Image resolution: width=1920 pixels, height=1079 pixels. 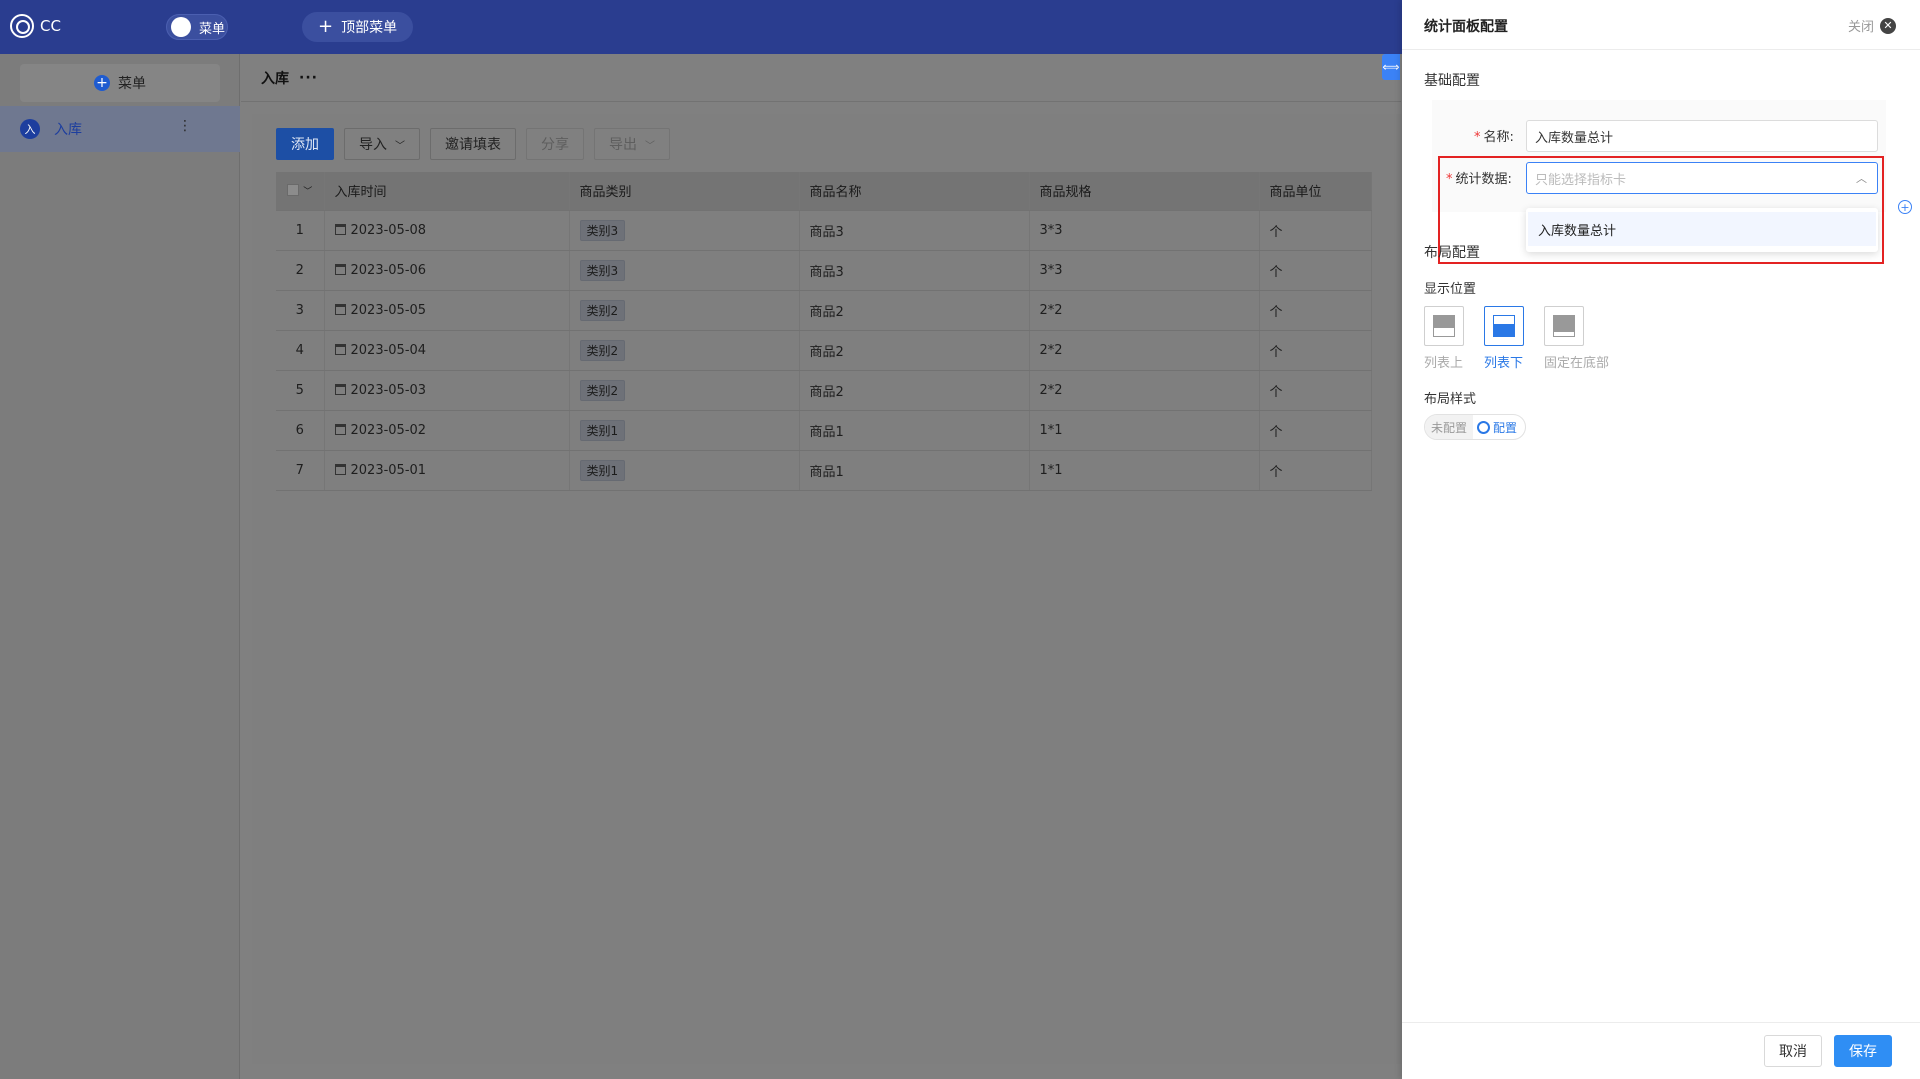 I want to click on table-row: 1 2023-05-08 类别3 商品3 3*3 个, so click(x=824, y=230).